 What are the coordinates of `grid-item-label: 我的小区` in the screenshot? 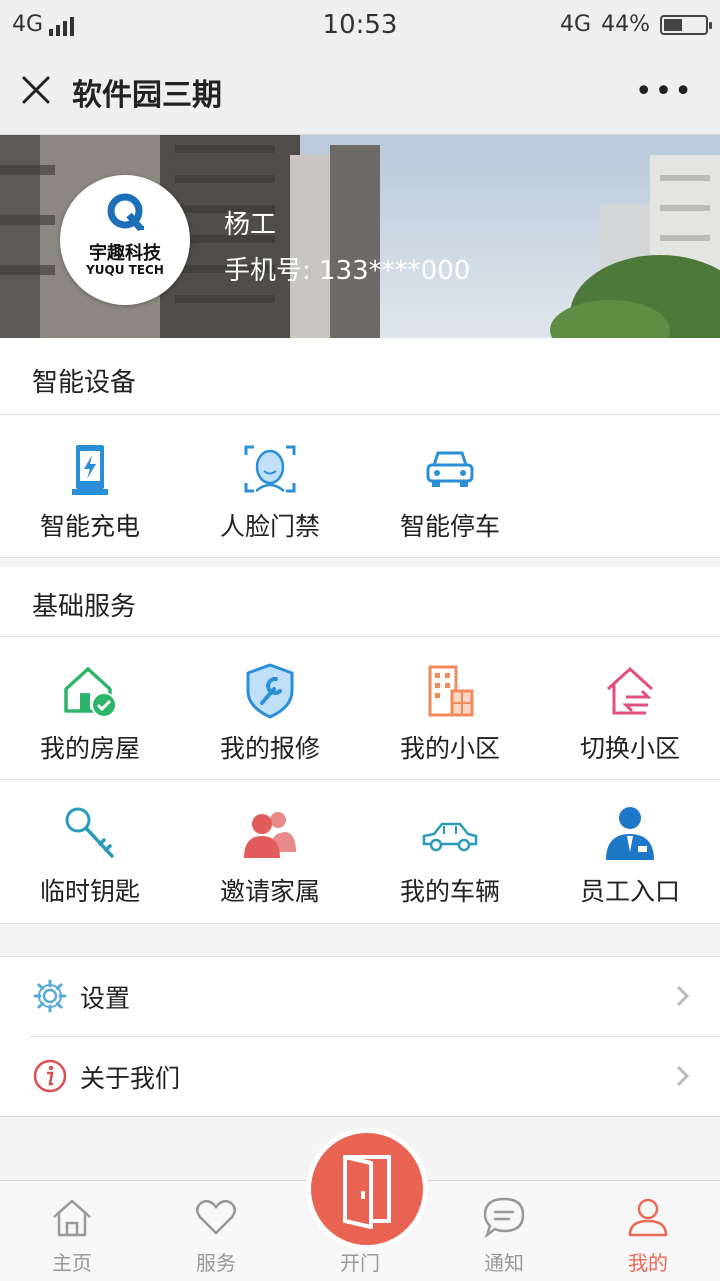 It's located at (449, 748).